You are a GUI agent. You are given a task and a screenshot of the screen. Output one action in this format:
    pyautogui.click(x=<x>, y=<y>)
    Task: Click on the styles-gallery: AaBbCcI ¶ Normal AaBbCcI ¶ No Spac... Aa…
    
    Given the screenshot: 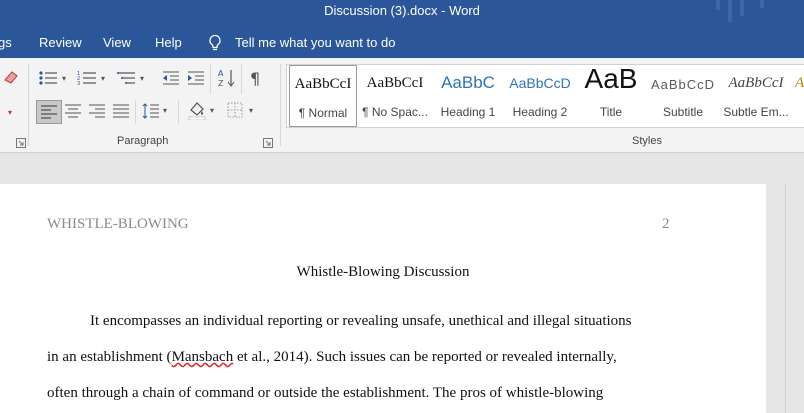 What is the action you would take?
    pyautogui.click(x=545, y=95)
    